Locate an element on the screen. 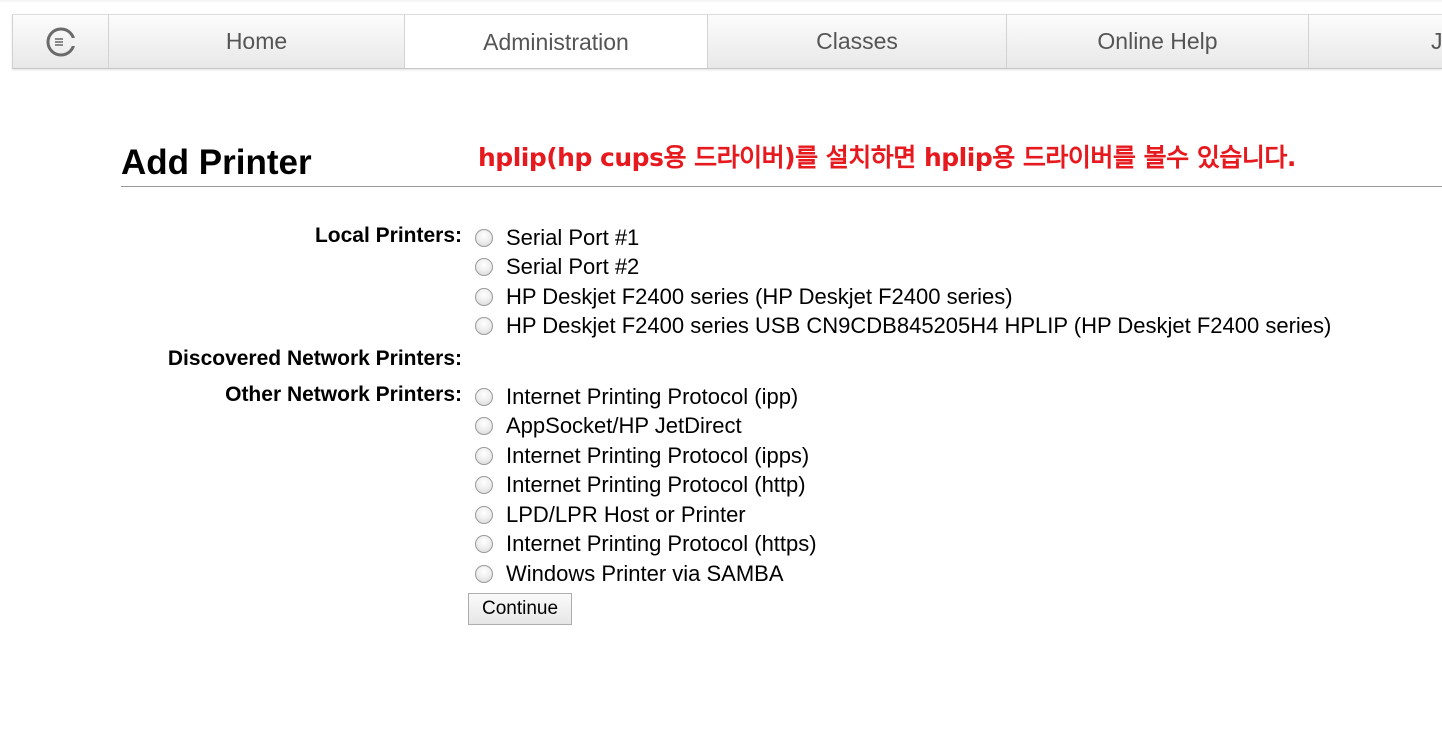 This screenshot has height=745, width=1442. option-label: Internet Printing Protocol (http) is located at coordinates (656, 484).